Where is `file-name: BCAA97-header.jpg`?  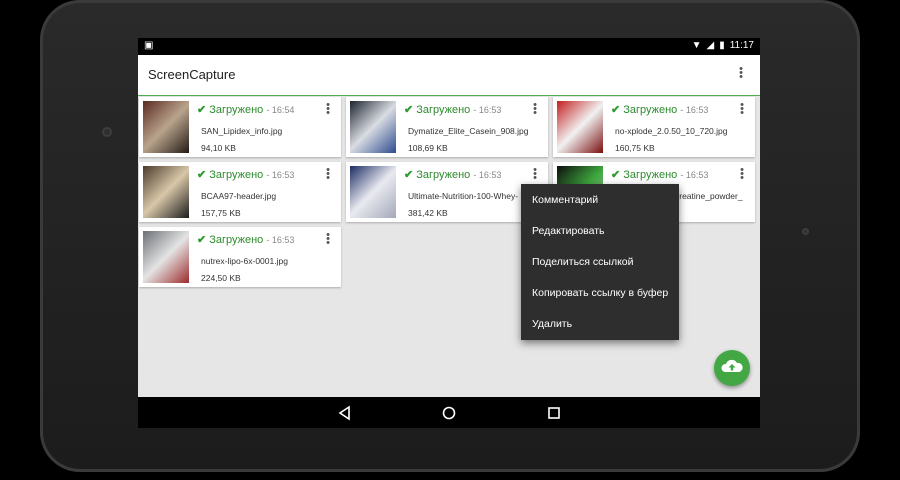
file-name: BCAA97-header.jpg is located at coordinates (239, 196).